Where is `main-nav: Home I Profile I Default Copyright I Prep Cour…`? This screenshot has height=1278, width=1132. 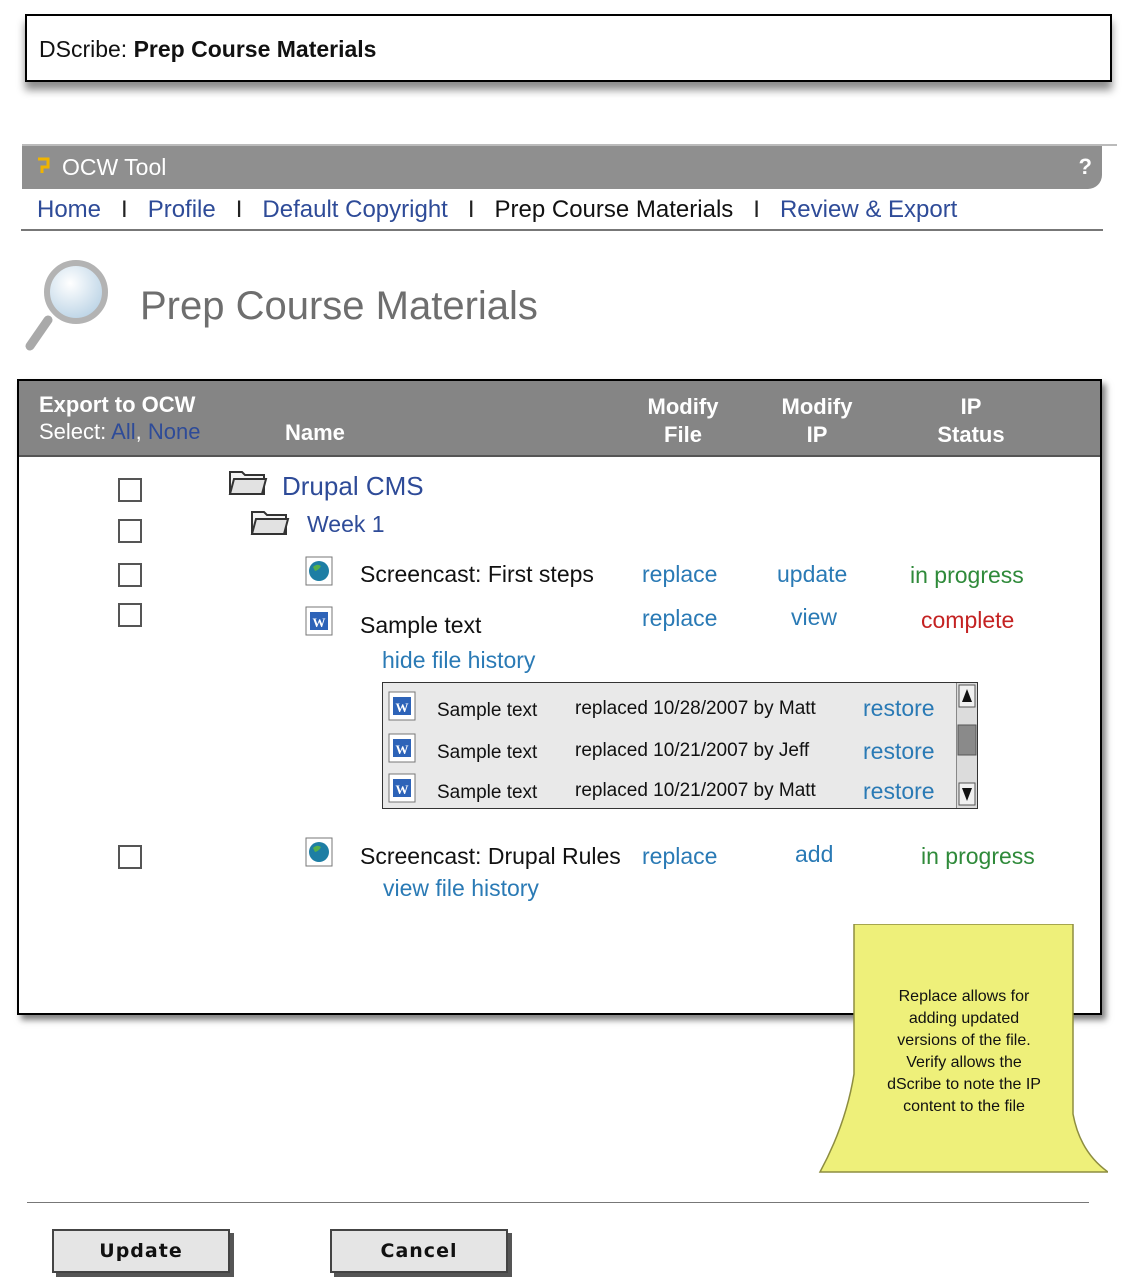
main-nav: Home I Profile I Default Copyright I Prep Cour… is located at coordinates (497, 209).